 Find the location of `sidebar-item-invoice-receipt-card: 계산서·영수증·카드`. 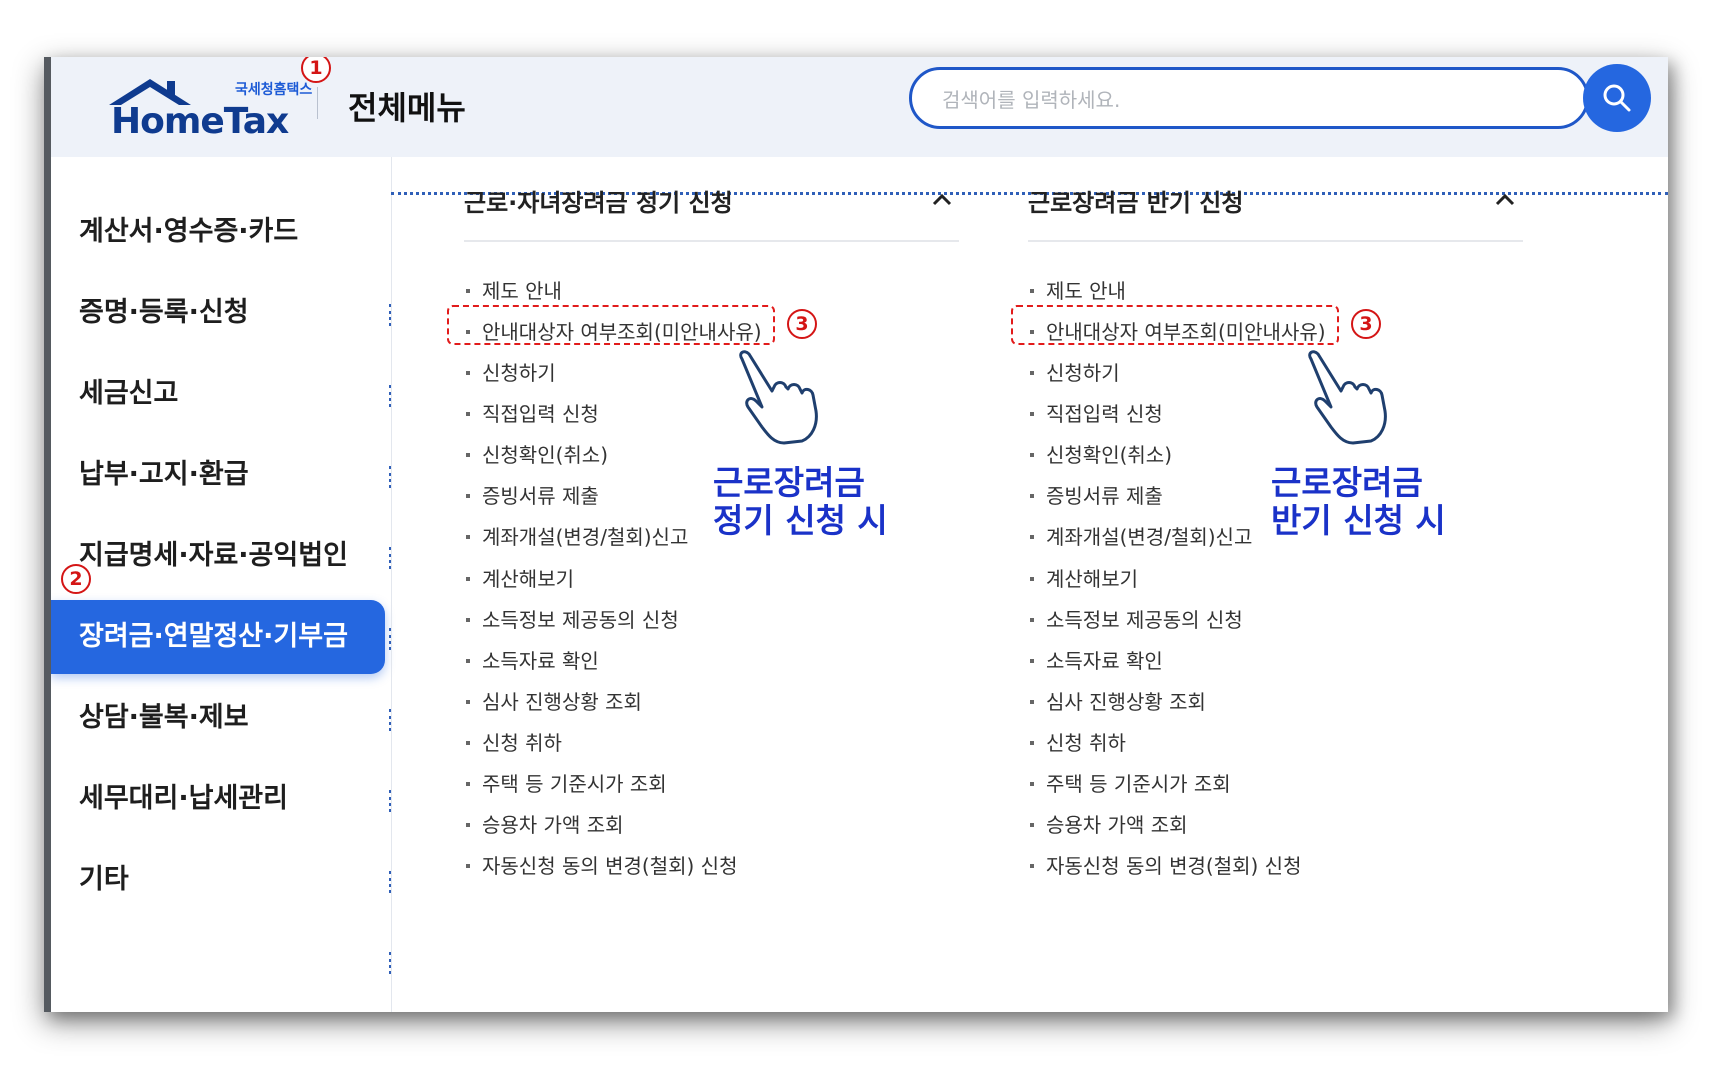

sidebar-item-invoice-receipt-card: 계산서·영수증·카드 is located at coordinates (218, 232).